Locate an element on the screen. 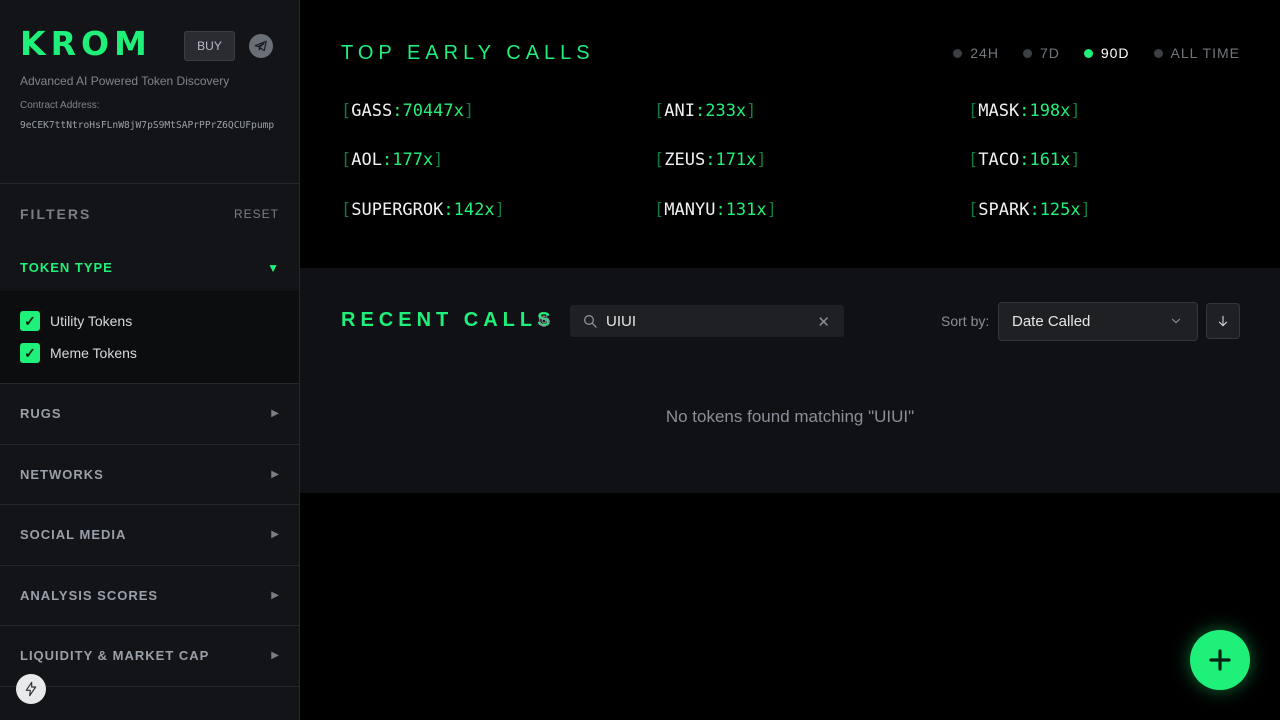 Image resolution: width=1280 pixels, height=720 pixels. period-90d: 90D is located at coordinates (1106, 53).